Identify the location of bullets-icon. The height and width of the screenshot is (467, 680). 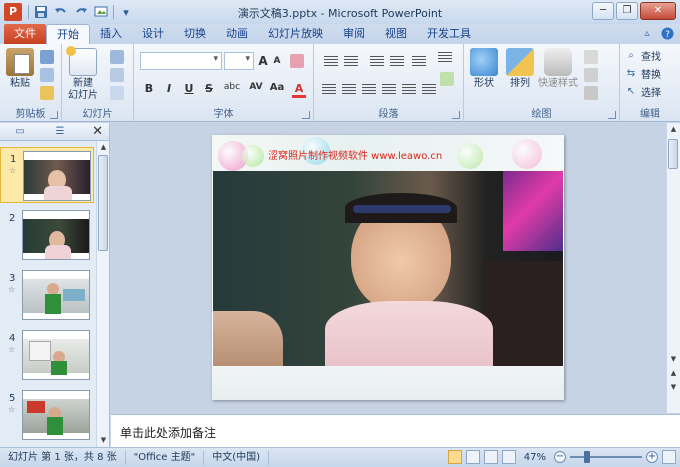
(331, 62).